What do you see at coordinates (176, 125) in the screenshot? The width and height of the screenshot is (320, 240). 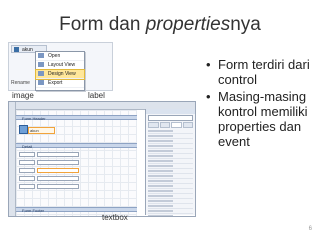 I see `tab-event` at bounding box center [176, 125].